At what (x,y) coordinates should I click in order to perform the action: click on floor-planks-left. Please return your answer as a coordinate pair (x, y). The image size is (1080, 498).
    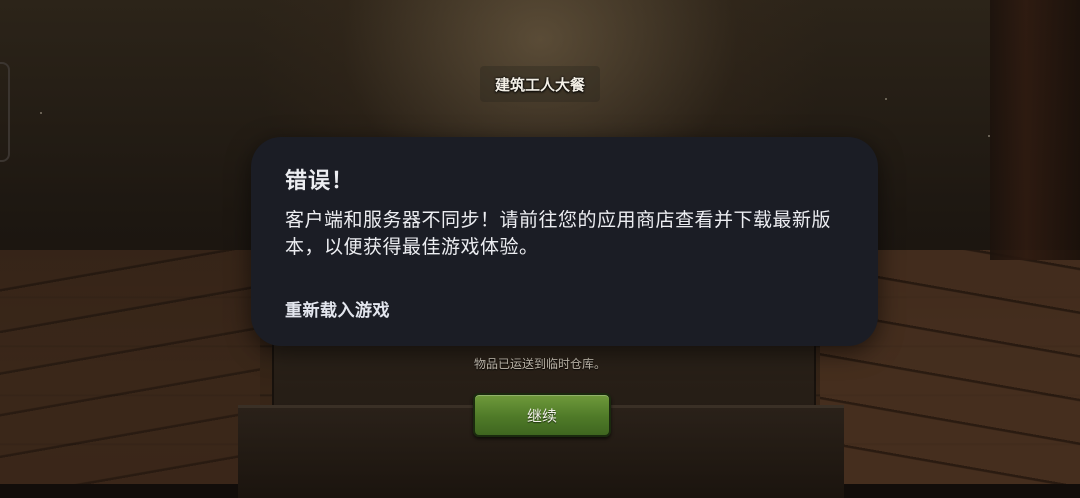
    Looking at the image, I should click on (130, 367).